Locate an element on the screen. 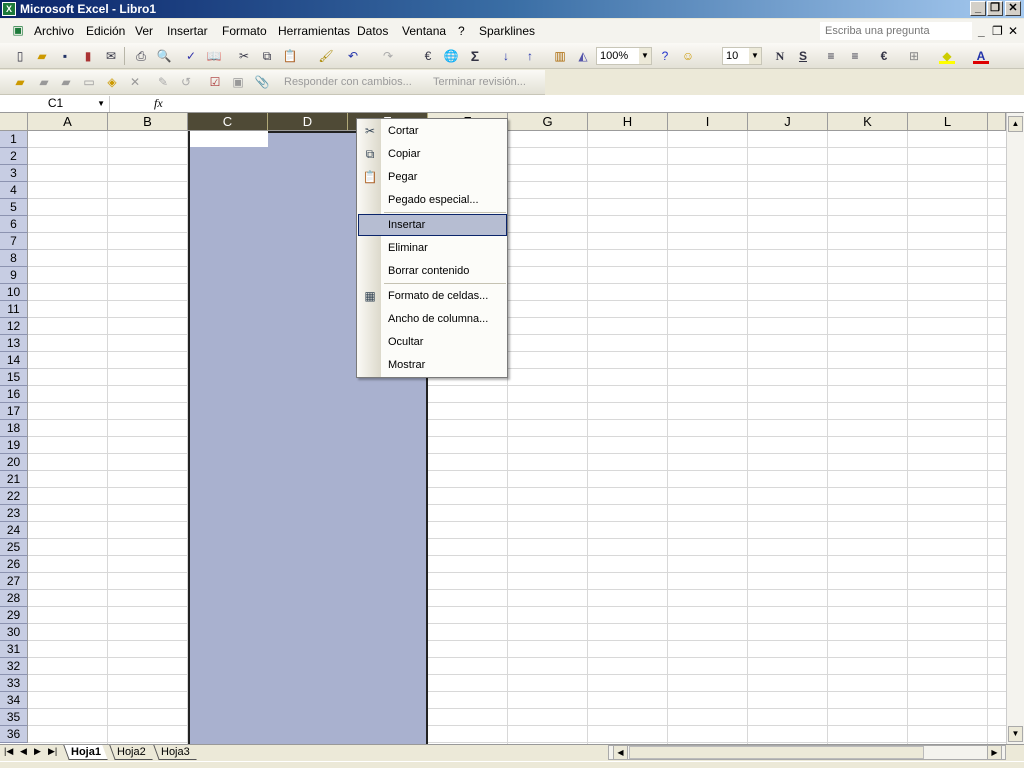 The image size is (1024, 768). row-header-5: 5 is located at coordinates (14, 207).